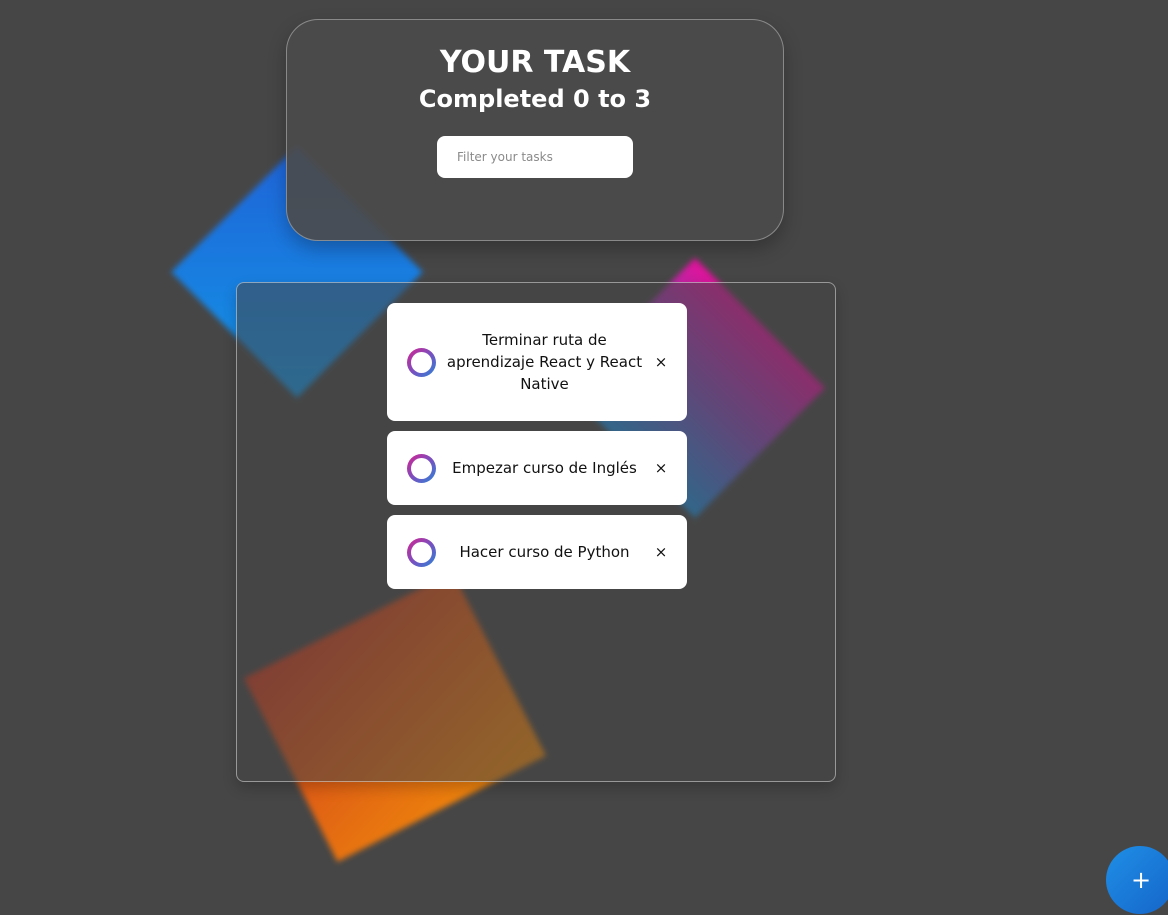 The height and width of the screenshot is (915, 1168). I want to click on plus-icon: +, so click(1141, 880).